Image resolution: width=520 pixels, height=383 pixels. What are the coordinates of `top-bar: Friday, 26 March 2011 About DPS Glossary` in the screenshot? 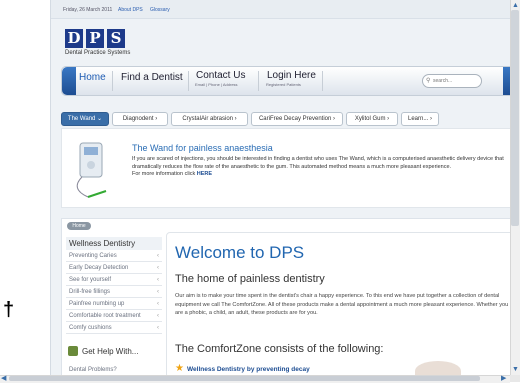 It's located at (280, 9).